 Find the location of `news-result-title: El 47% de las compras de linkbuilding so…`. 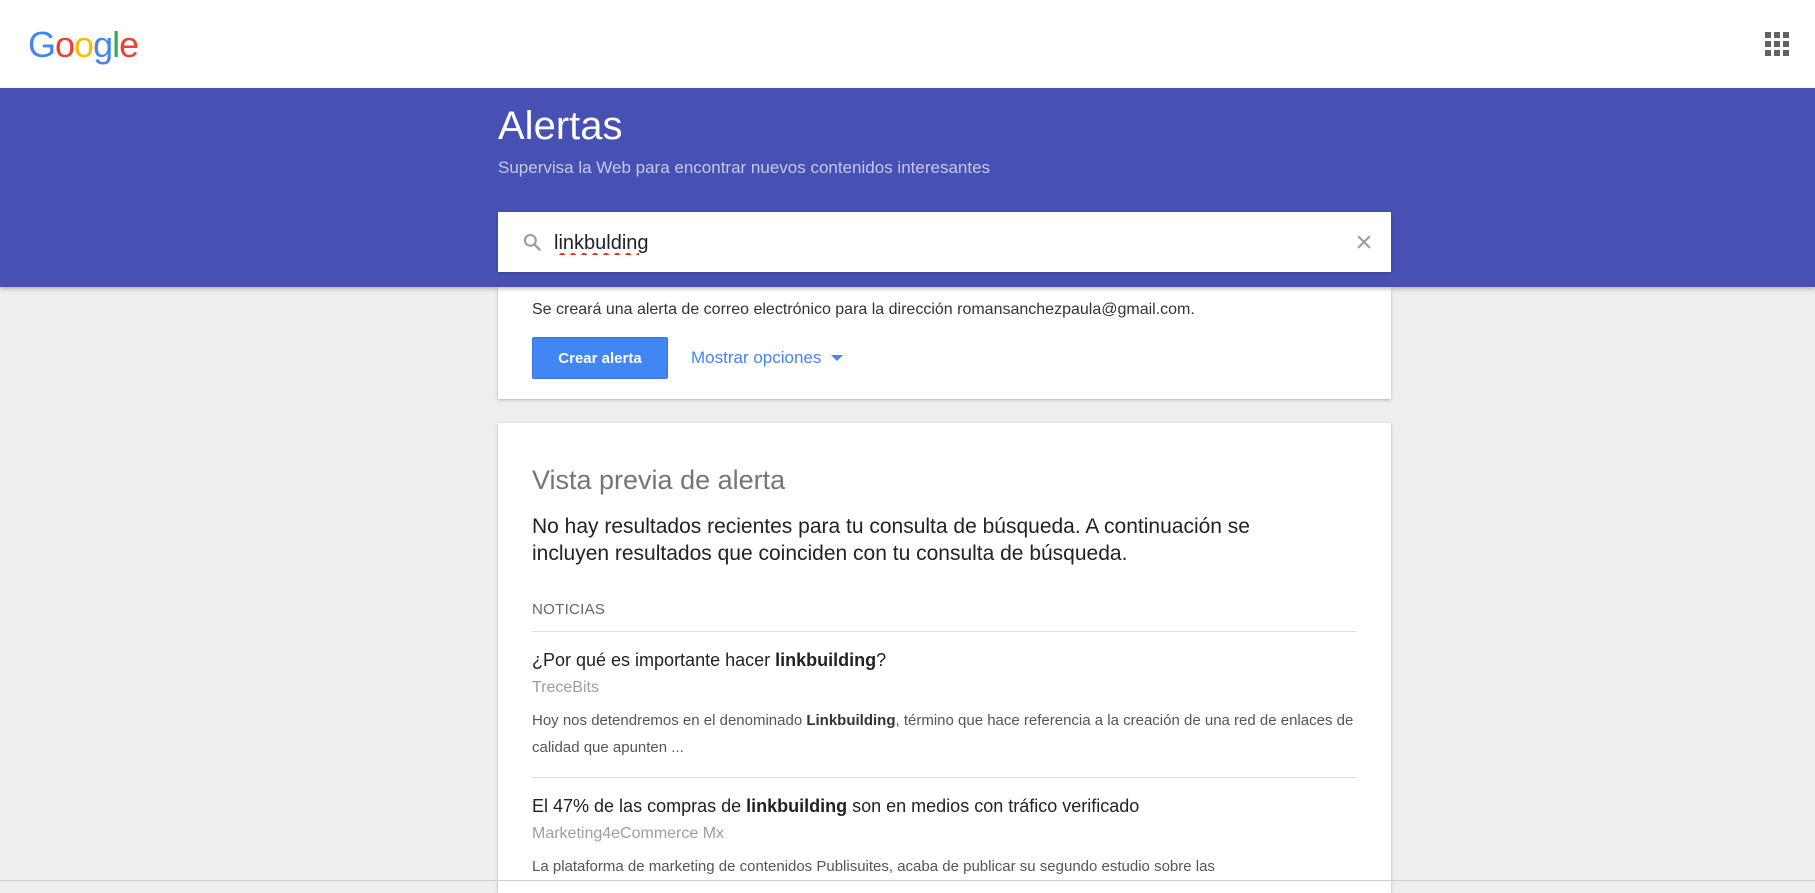

news-result-title: El 47% de las compras de linkbuilding so… is located at coordinates (944, 806).